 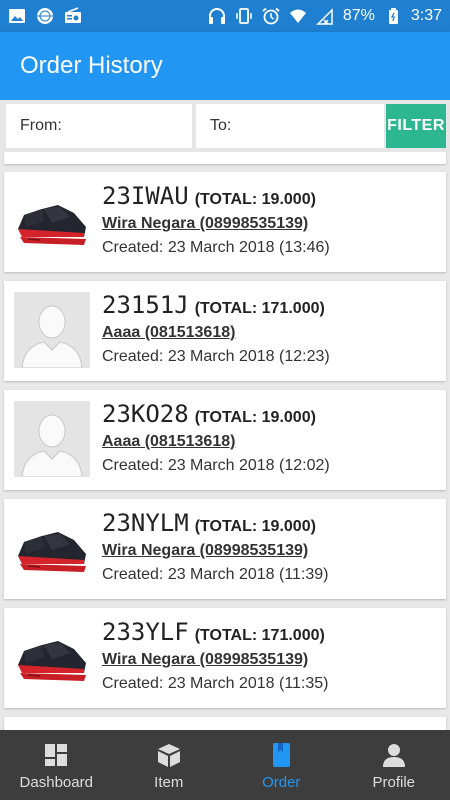 What do you see at coordinates (99, 126) in the screenshot?
I see `from-date-field: From:` at bounding box center [99, 126].